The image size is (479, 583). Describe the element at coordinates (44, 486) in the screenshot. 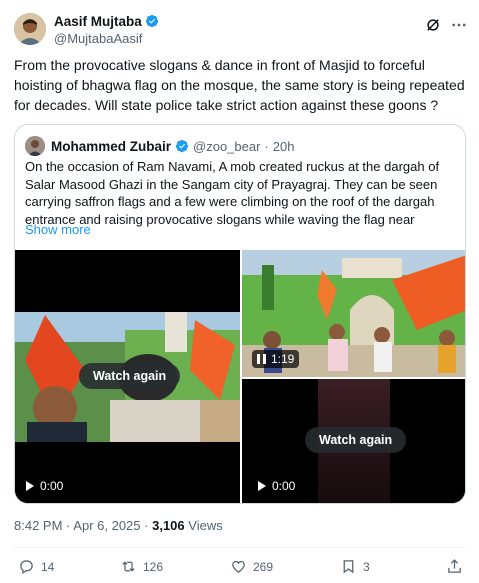

I see `video-1-duration: 0:00` at that location.